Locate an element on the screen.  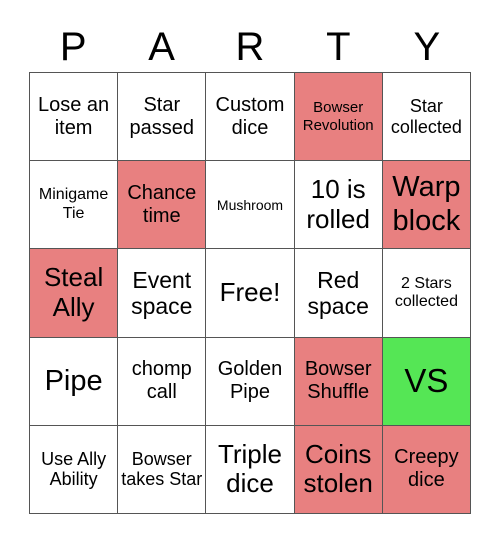
header-letter-r: R is located at coordinates (250, 47).